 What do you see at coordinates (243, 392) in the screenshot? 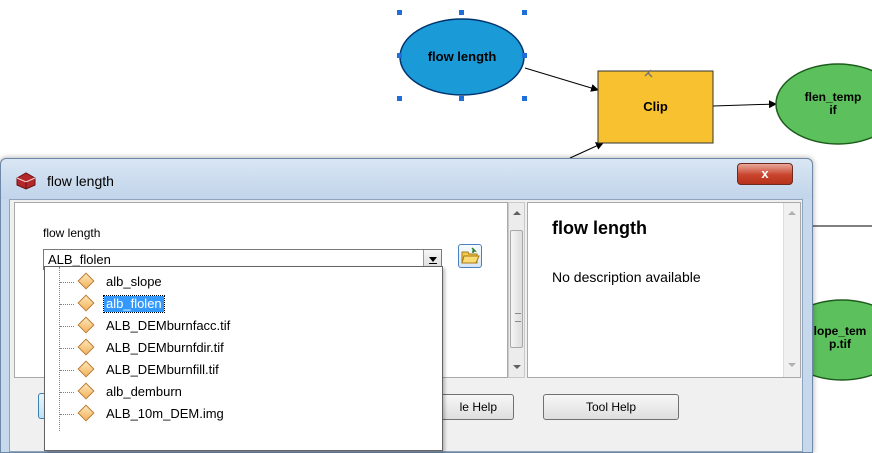
I see `dropdown-item: alb_demburn` at bounding box center [243, 392].